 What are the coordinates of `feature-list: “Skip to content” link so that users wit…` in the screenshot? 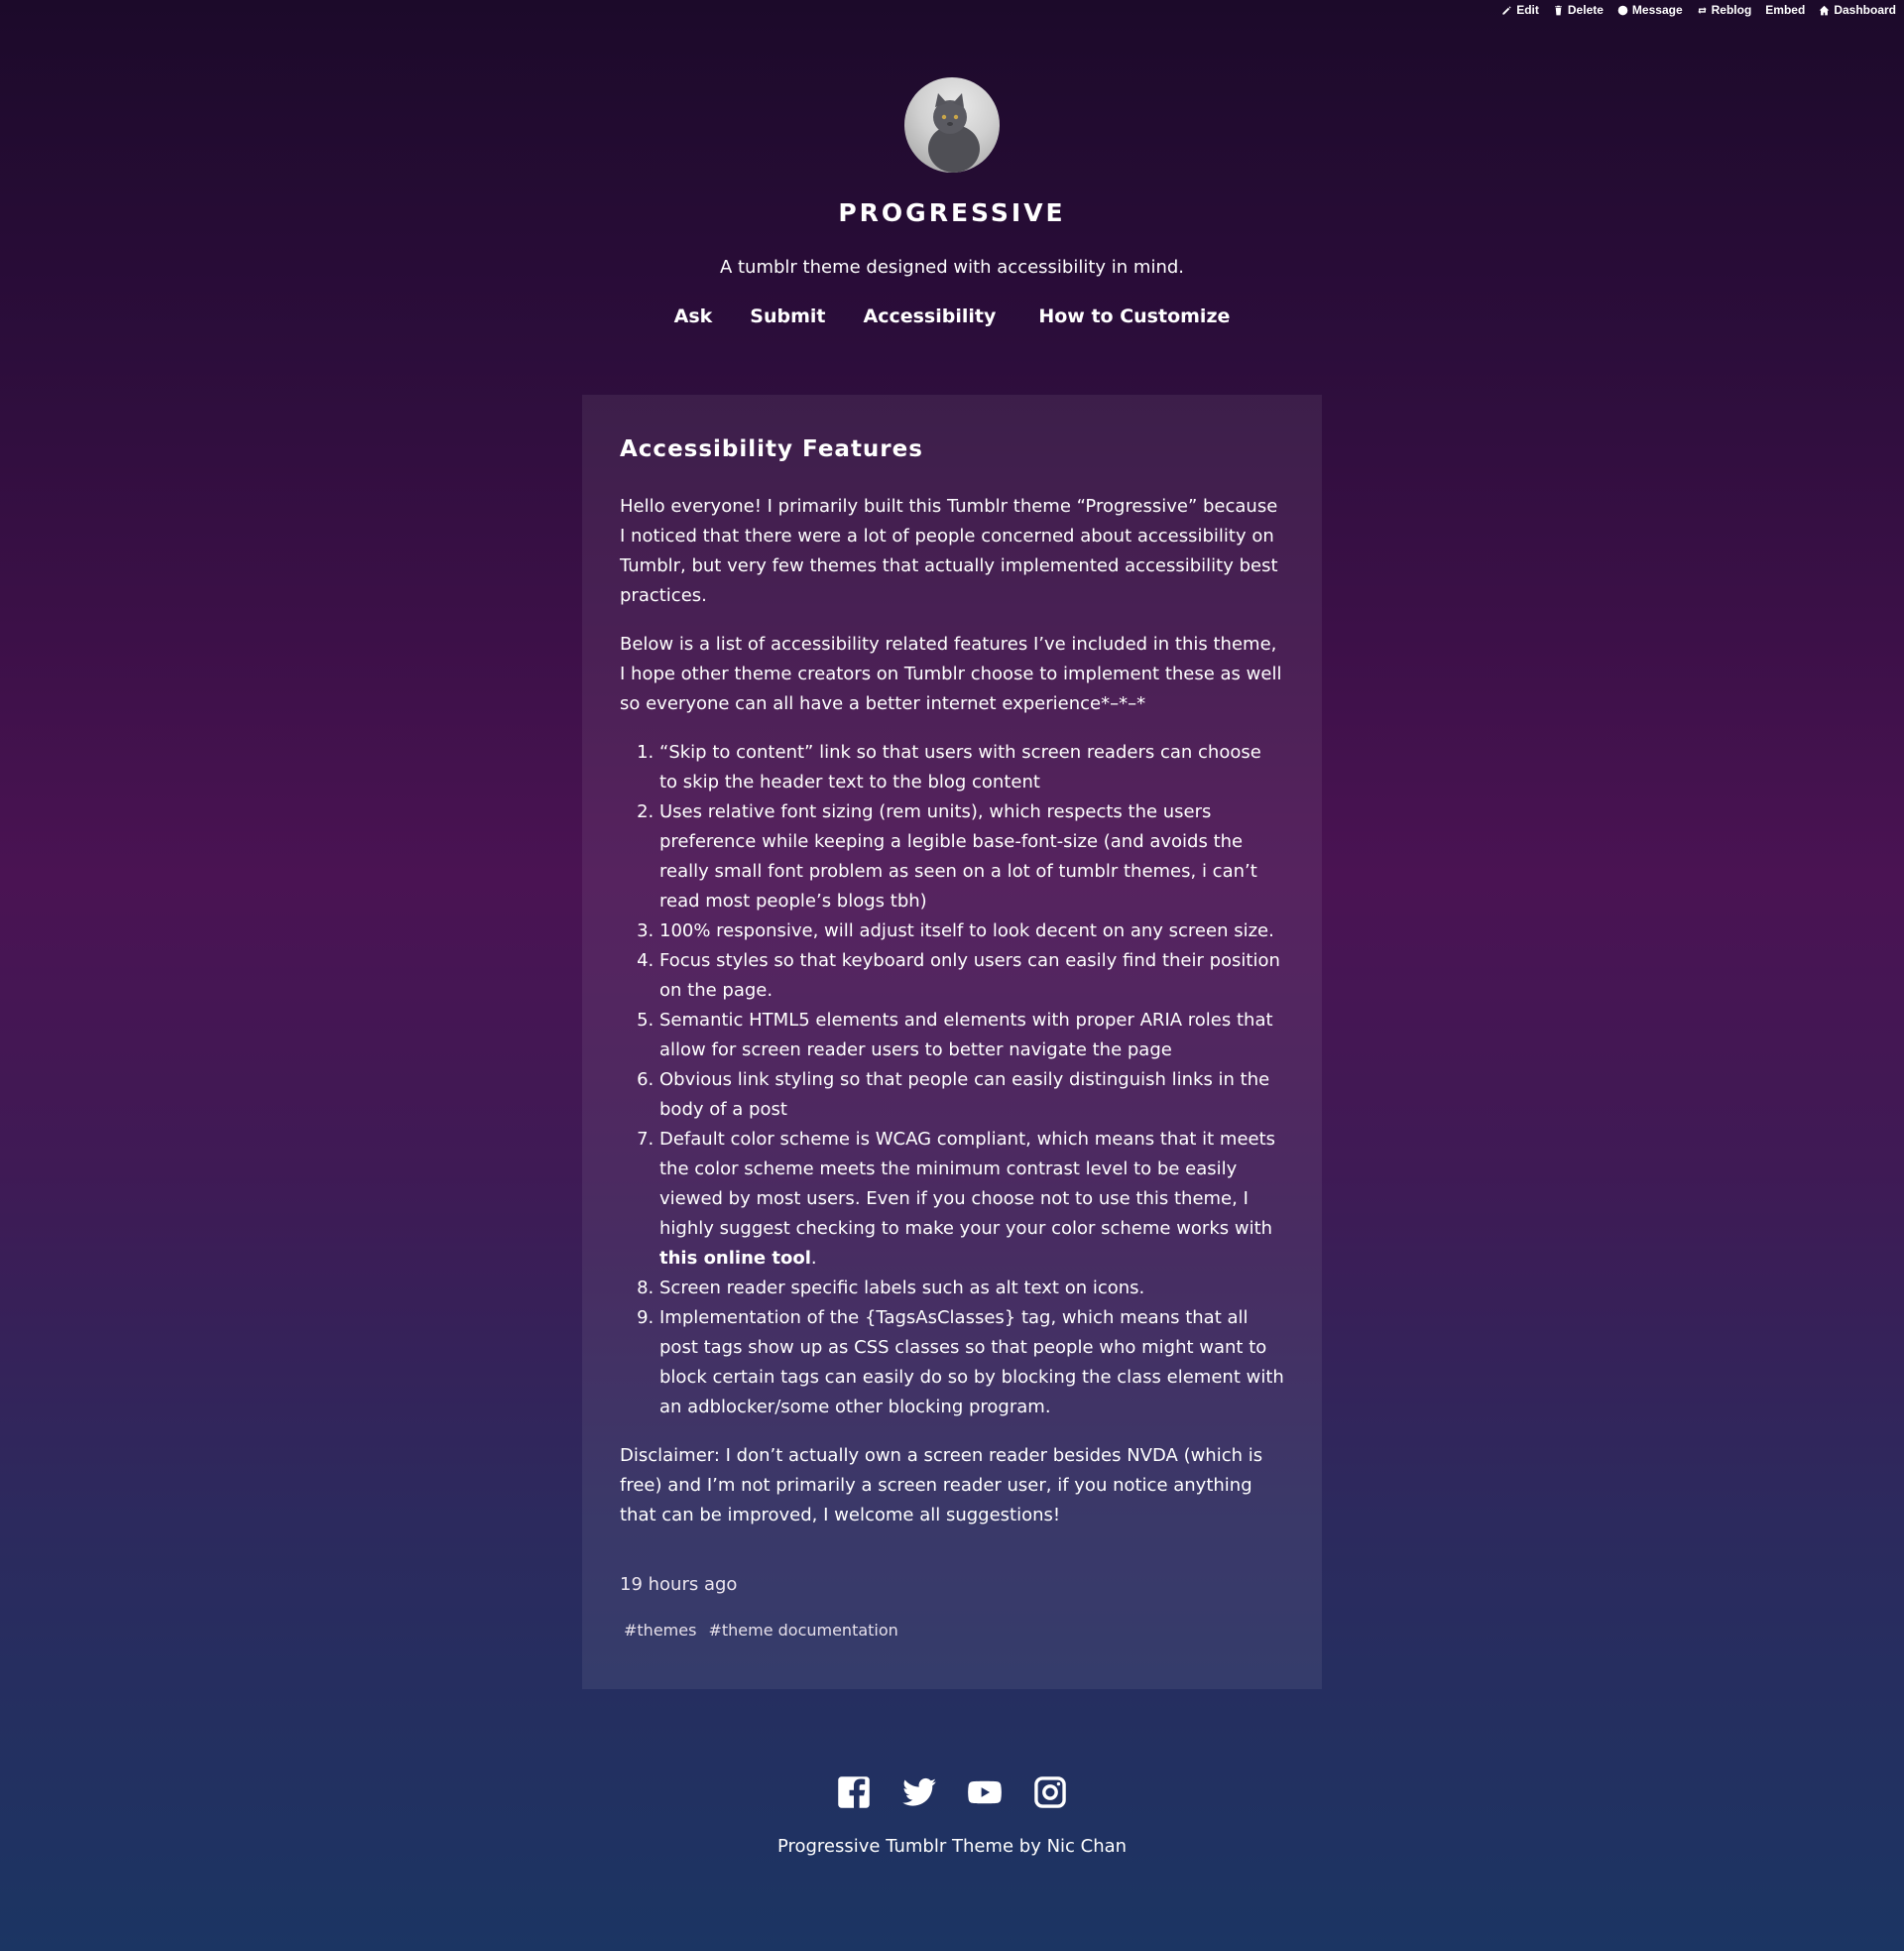 It's located at (952, 1080).